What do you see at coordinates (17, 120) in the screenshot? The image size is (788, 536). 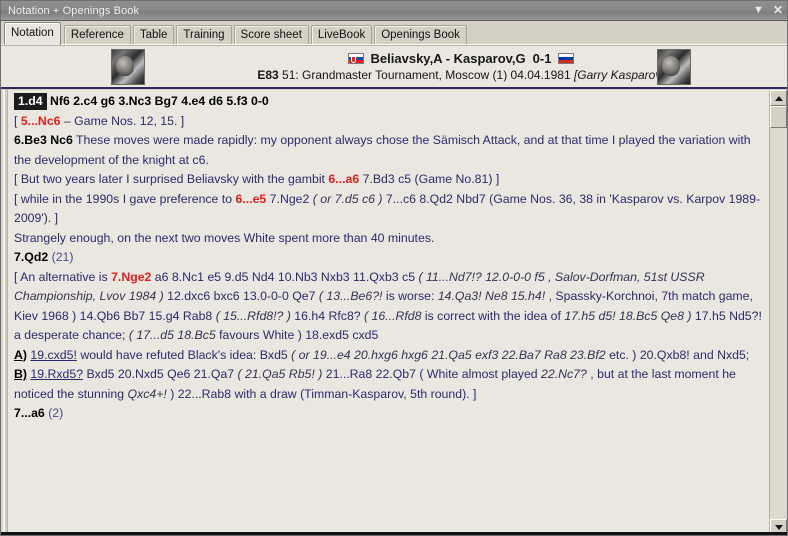 I see `bracket-open: [` at bounding box center [17, 120].